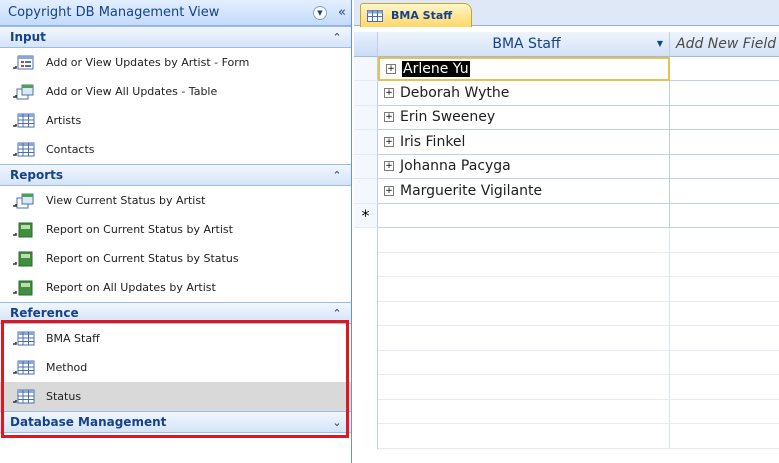  I want to click on shutter-bar-collapse-icon: «, so click(342, 12).